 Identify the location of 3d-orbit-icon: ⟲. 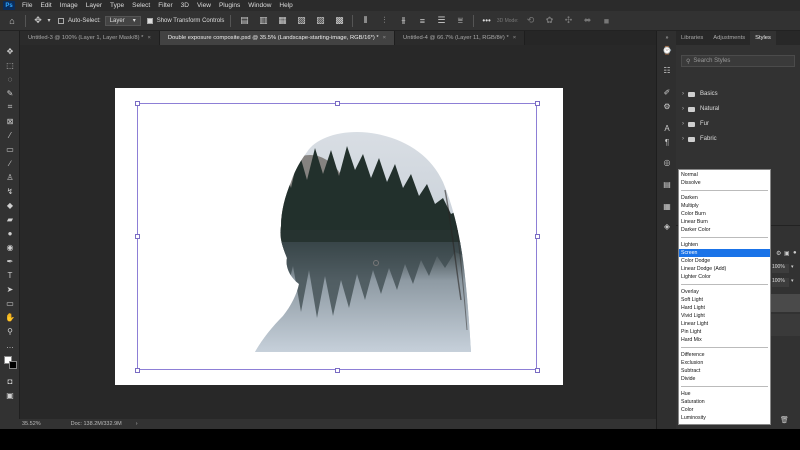
(531, 21).